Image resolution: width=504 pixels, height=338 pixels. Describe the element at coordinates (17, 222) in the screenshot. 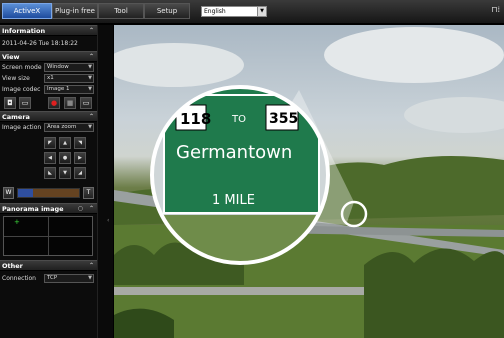

I see `position-marker-icon: +` at that location.